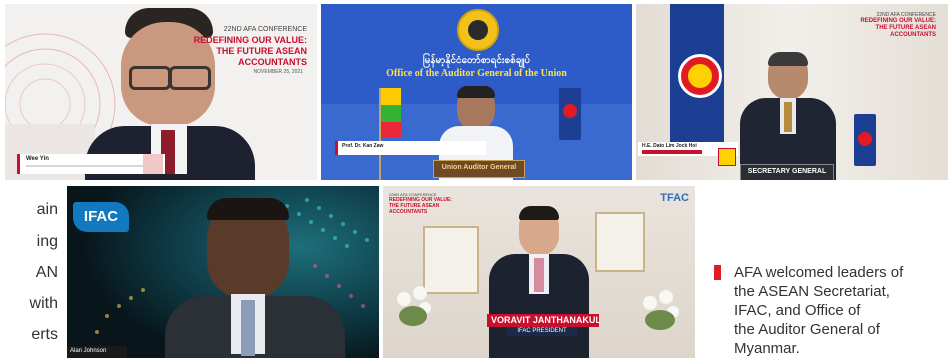 Image resolution: width=948 pixels, height=358 pixels. What do you see at coordinates (390, 134) in the screenshot?
I see `myanmar-flag` at bounding box center [390, 134].